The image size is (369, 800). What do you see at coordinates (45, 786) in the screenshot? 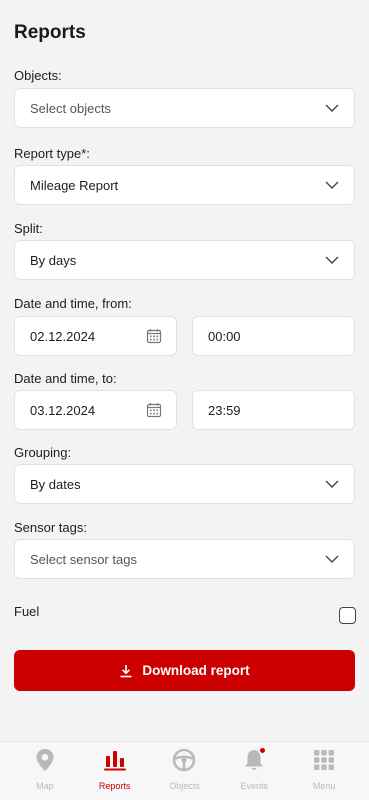
I see `tab-map-label: Map` at bounding box center [45, 786].